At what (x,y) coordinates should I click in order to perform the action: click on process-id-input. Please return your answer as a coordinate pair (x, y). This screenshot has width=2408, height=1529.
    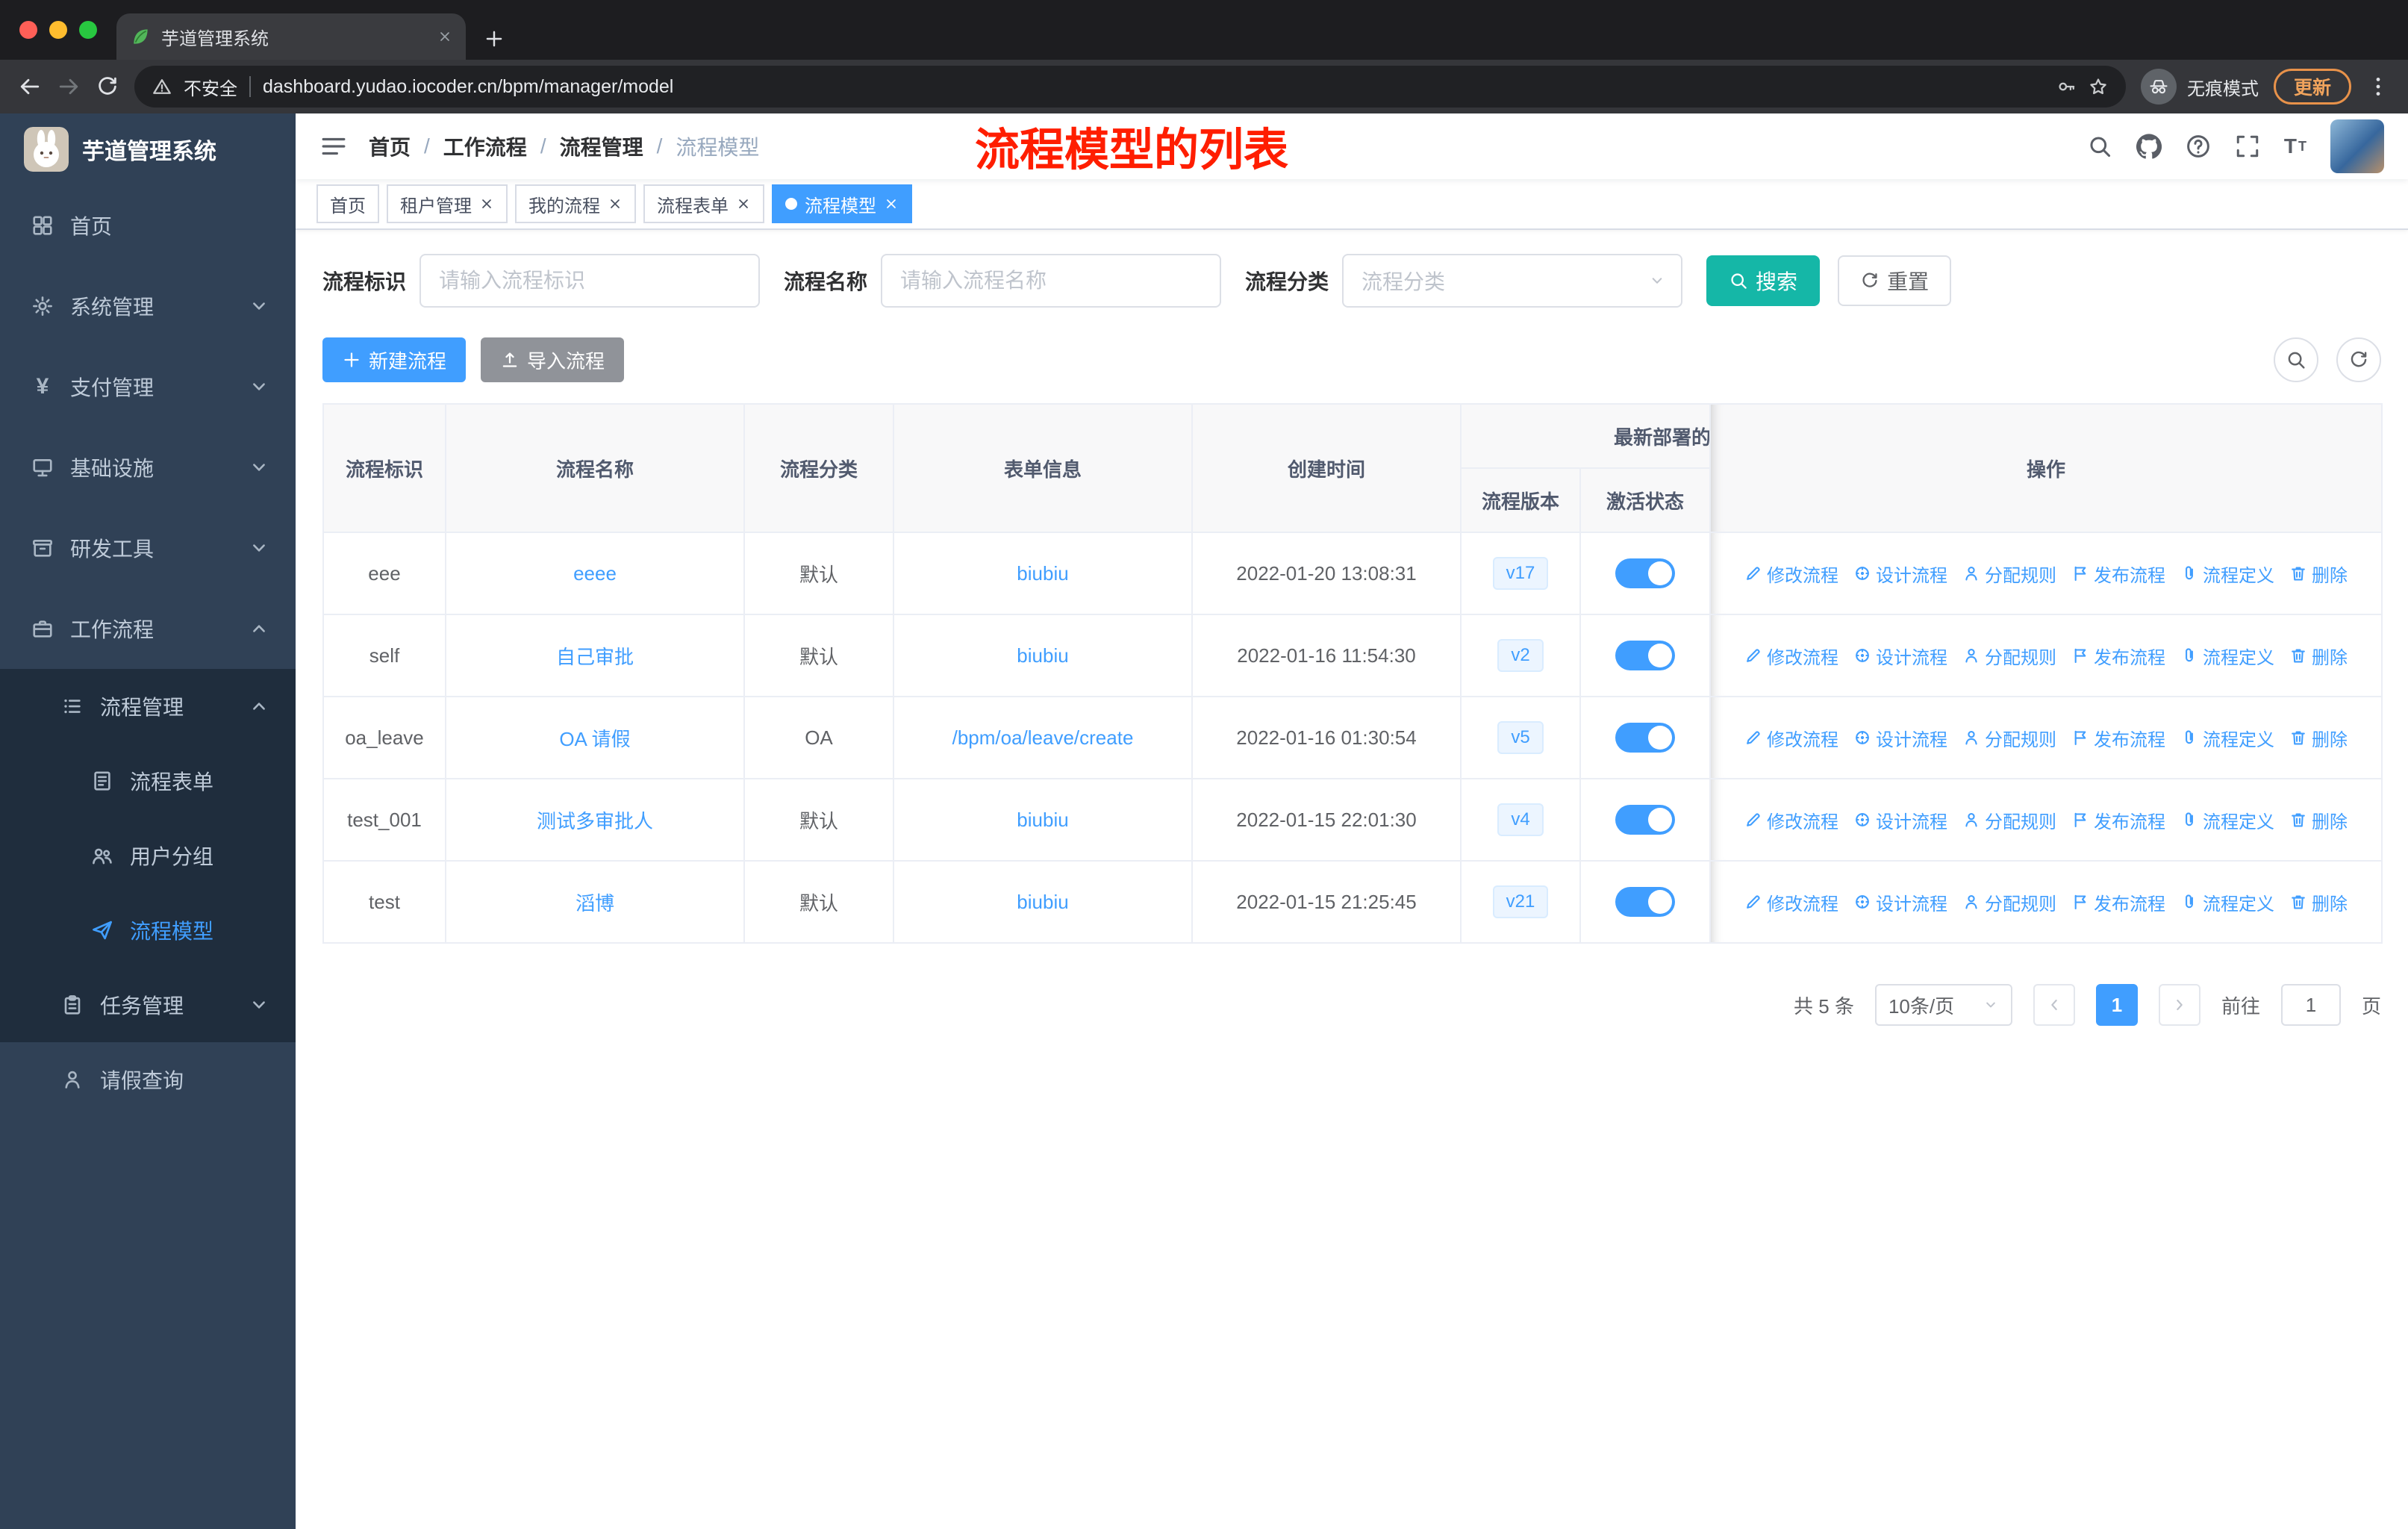
    Looking at the image, I should click on (590, 281).